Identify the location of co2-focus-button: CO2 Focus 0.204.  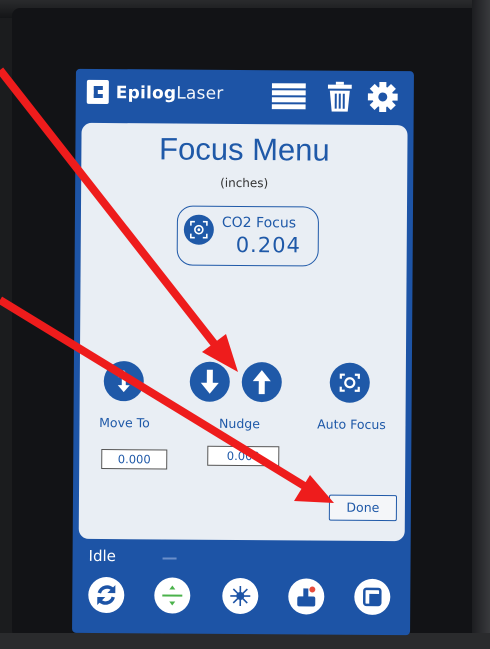
(248, 236).